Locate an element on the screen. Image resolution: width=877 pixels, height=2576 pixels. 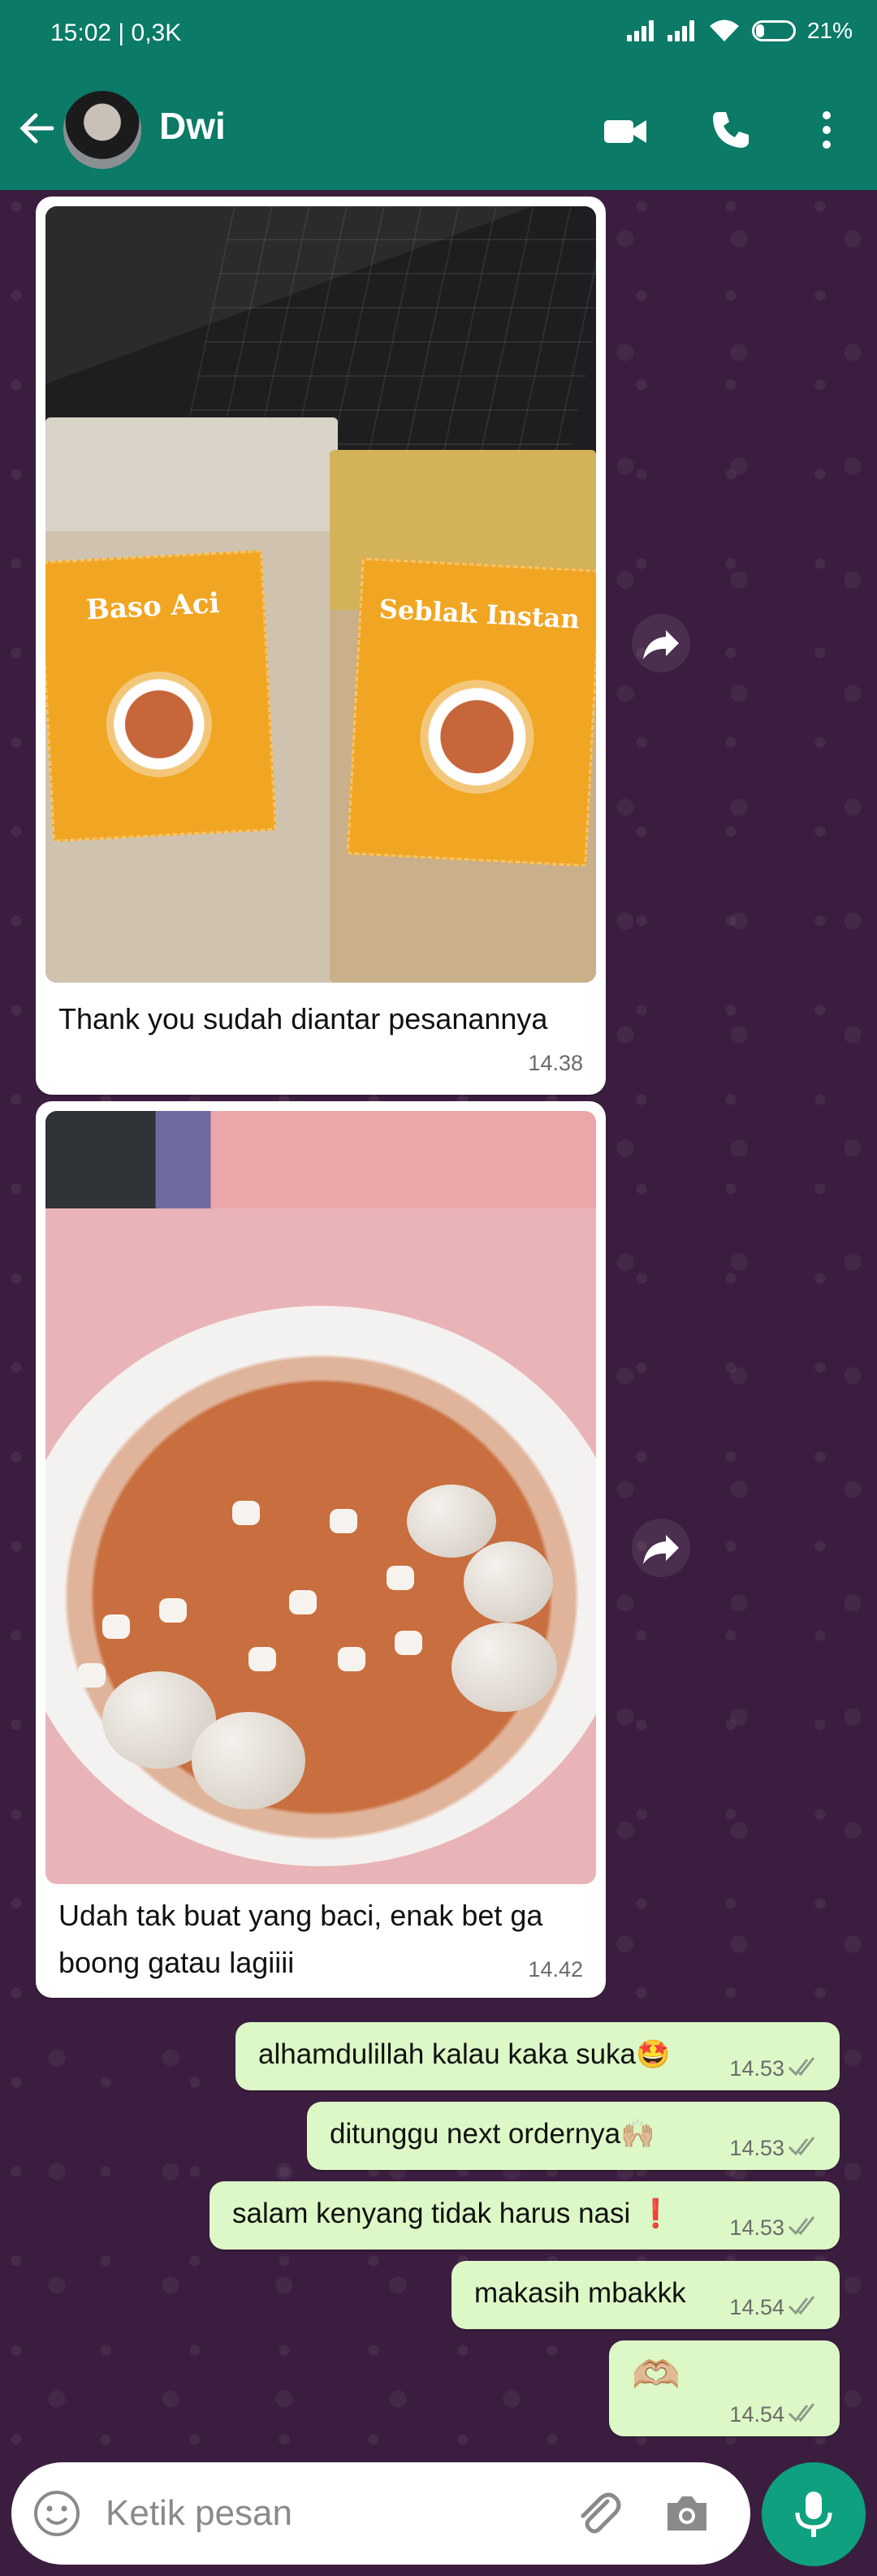
outgoing-message: alhamdulillah kalau kaka suka🤩 14.53 is located at coordinates (537, 2056).